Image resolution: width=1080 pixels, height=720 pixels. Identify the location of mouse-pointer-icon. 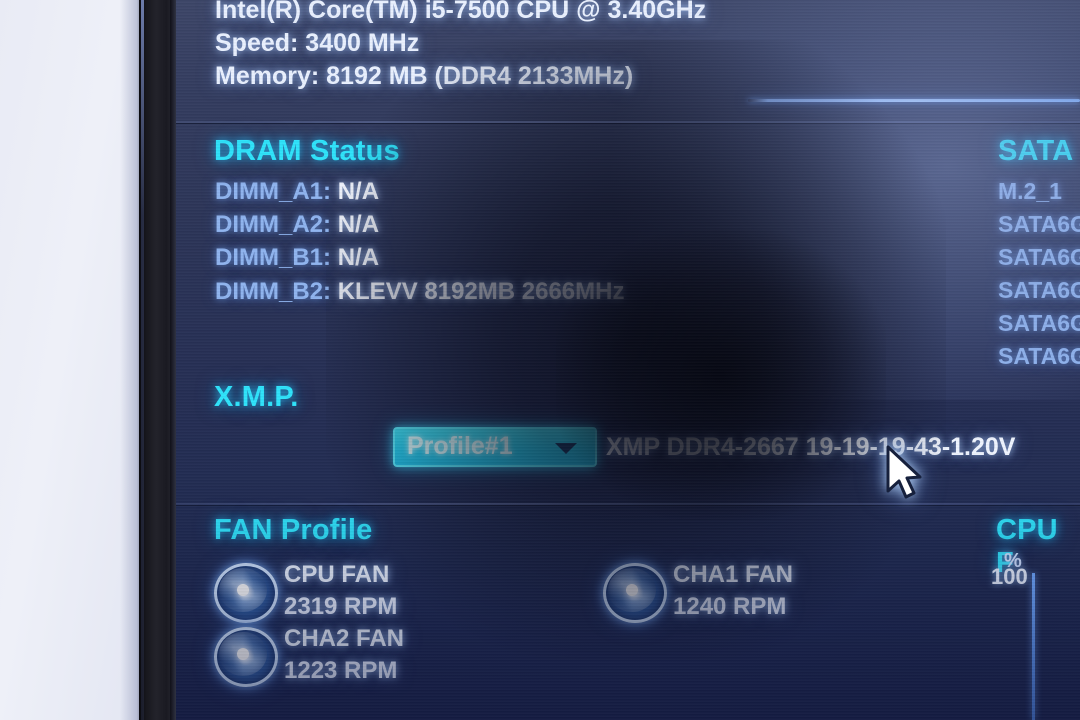
(904, 472).